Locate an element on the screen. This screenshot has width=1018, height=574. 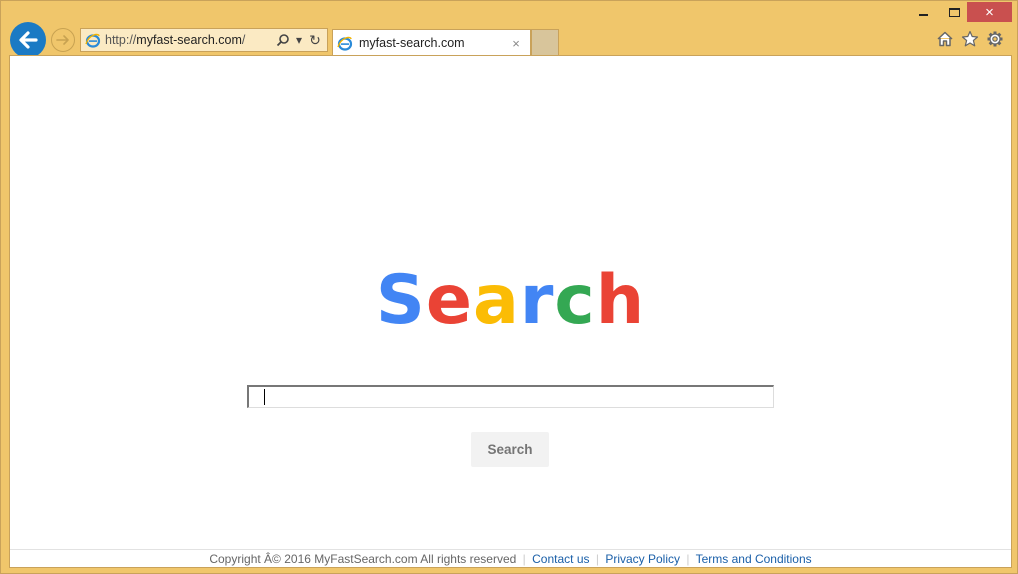
url-host: myfast-search.com is located at coordinates (189, 40).